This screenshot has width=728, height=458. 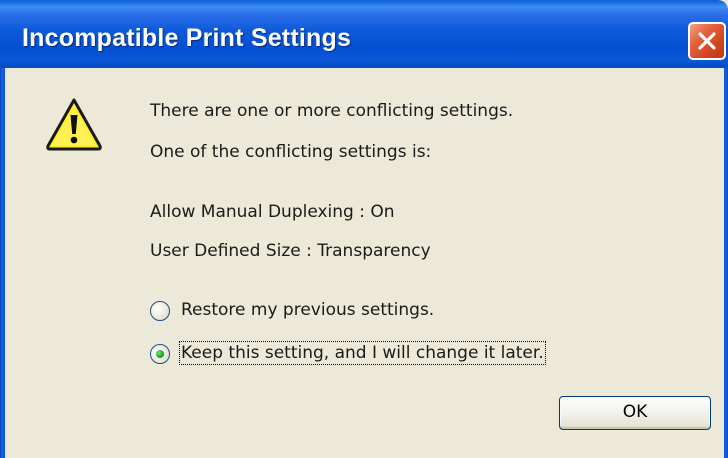 What do you see at coordinates (726, 263) in the screenshot?
I see `window-frame-right` at bounding box center [726, 263].